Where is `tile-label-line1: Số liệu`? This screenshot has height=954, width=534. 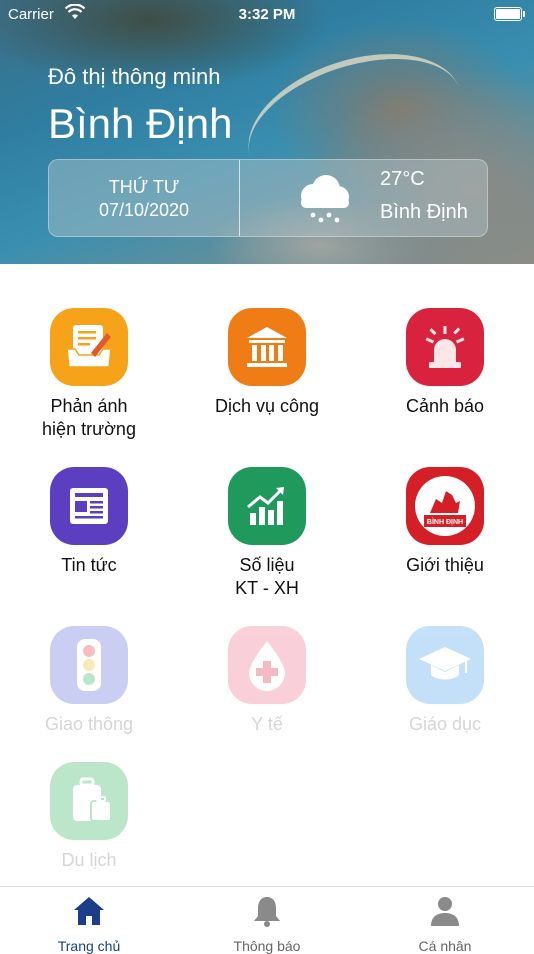 tile-label-line1: Số liệu is located at coordinates (267, 565).